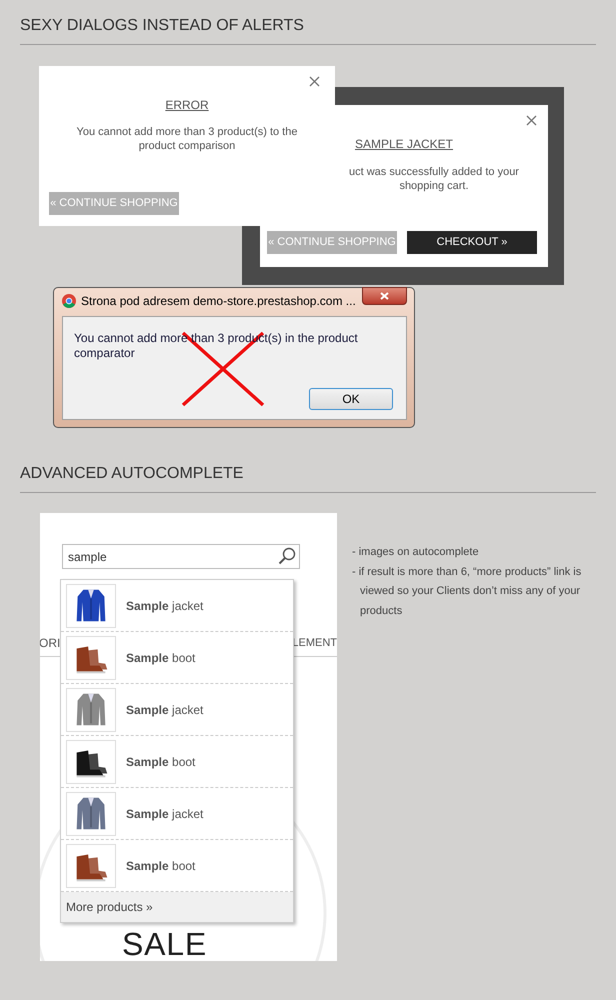  Describe the element at coordinates (162, 26) in the screenshot. I see `section-heading: SEXY DIALOGS INSTEAD OF ALERTS` at that location.